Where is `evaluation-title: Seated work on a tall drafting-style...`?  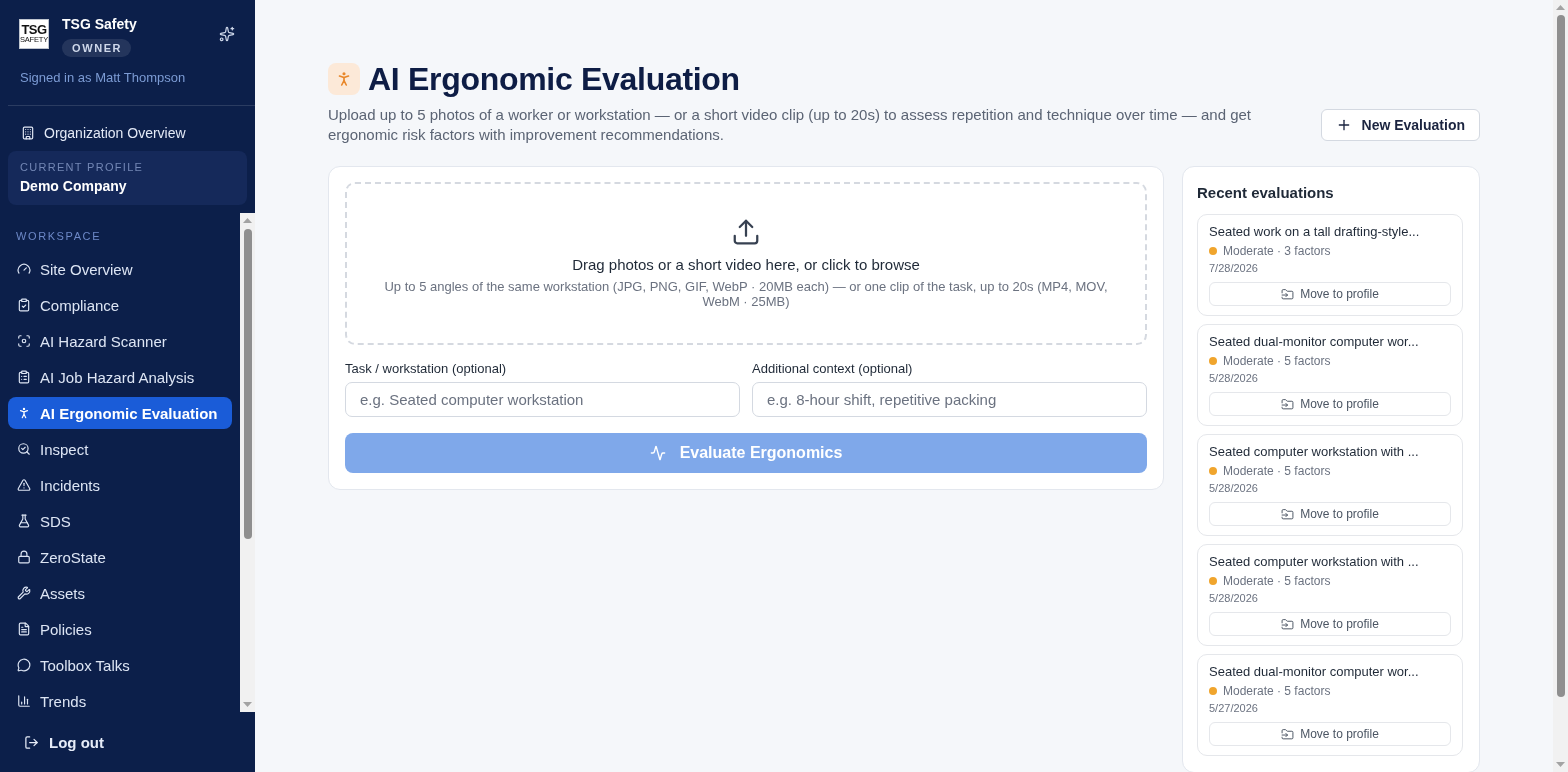
evaluation-title: Seated work on a tall drafting-style... is located at coordinates (1315, 232).